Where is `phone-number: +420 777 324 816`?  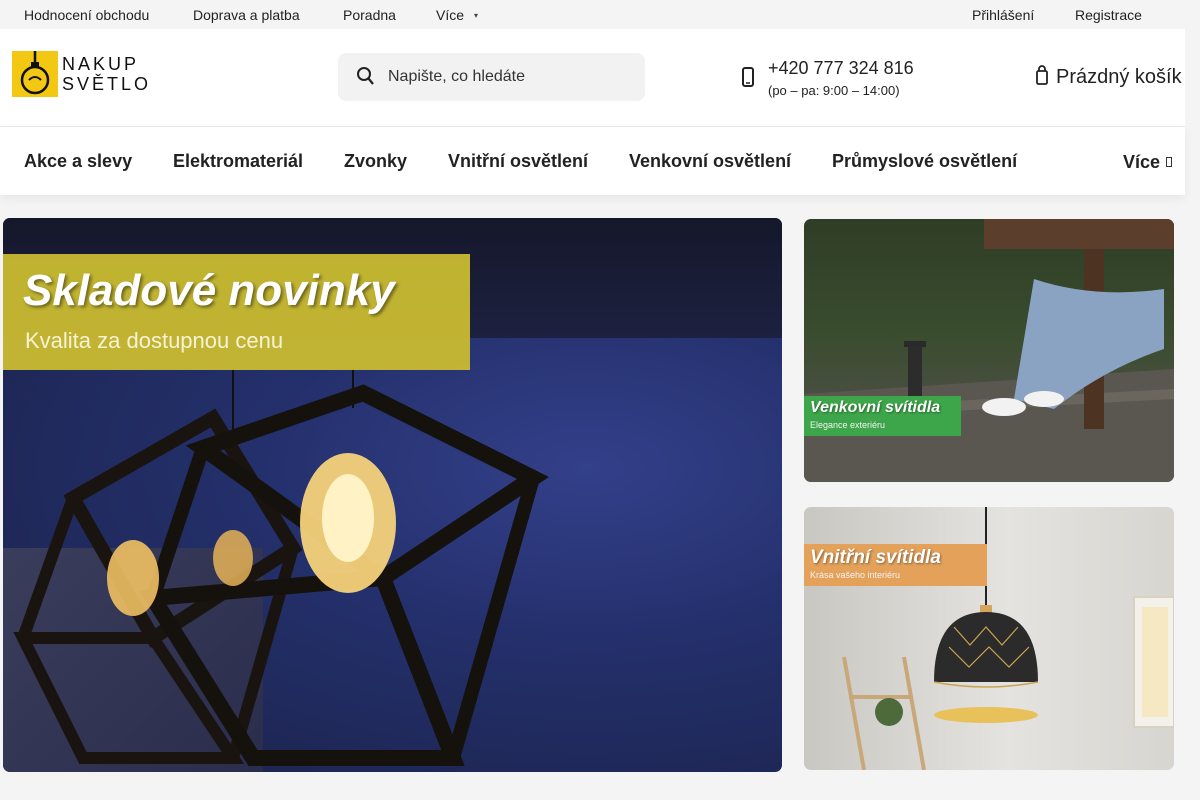
phone-number: +420 777 324 816 is located at coordinates (841, 68).